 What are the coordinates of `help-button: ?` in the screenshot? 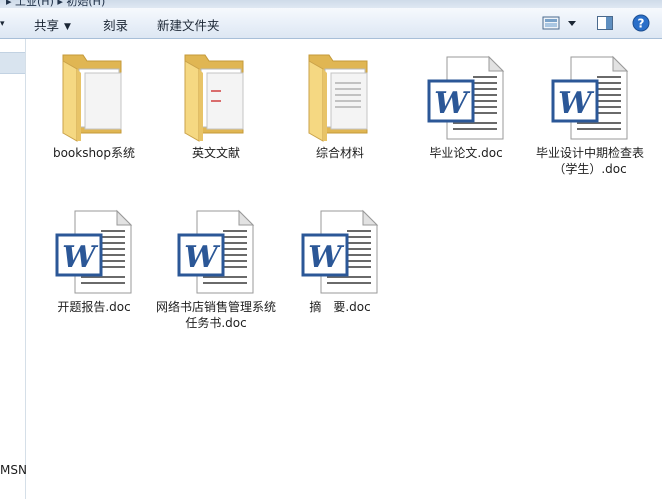 It's located at (641, 24).